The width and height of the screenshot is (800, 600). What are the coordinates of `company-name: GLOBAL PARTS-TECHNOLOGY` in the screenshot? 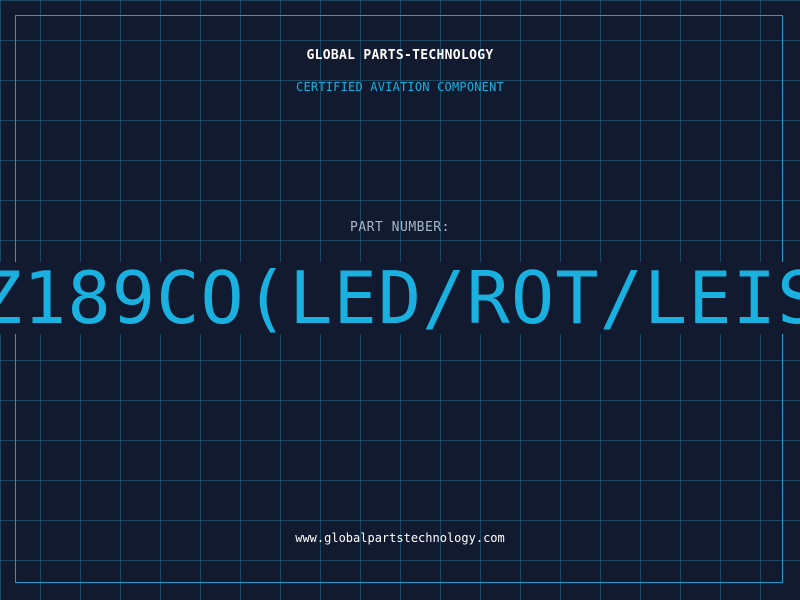 It's located at (400, 55).